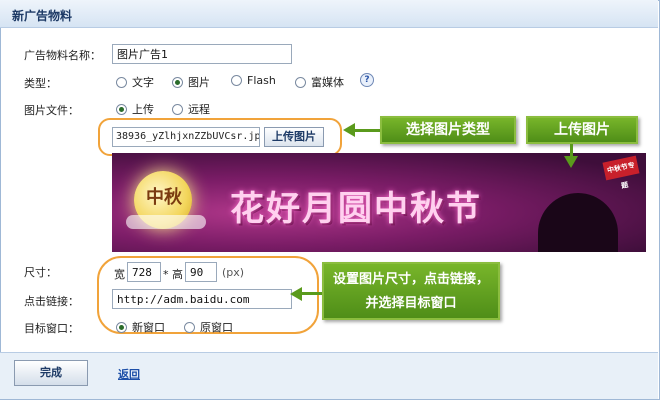 The height and width of the screenshot is (400, 660). Describe the element at coordinates (164, 197) in the screenshot. I see `moon-text: 中秋` at that location.